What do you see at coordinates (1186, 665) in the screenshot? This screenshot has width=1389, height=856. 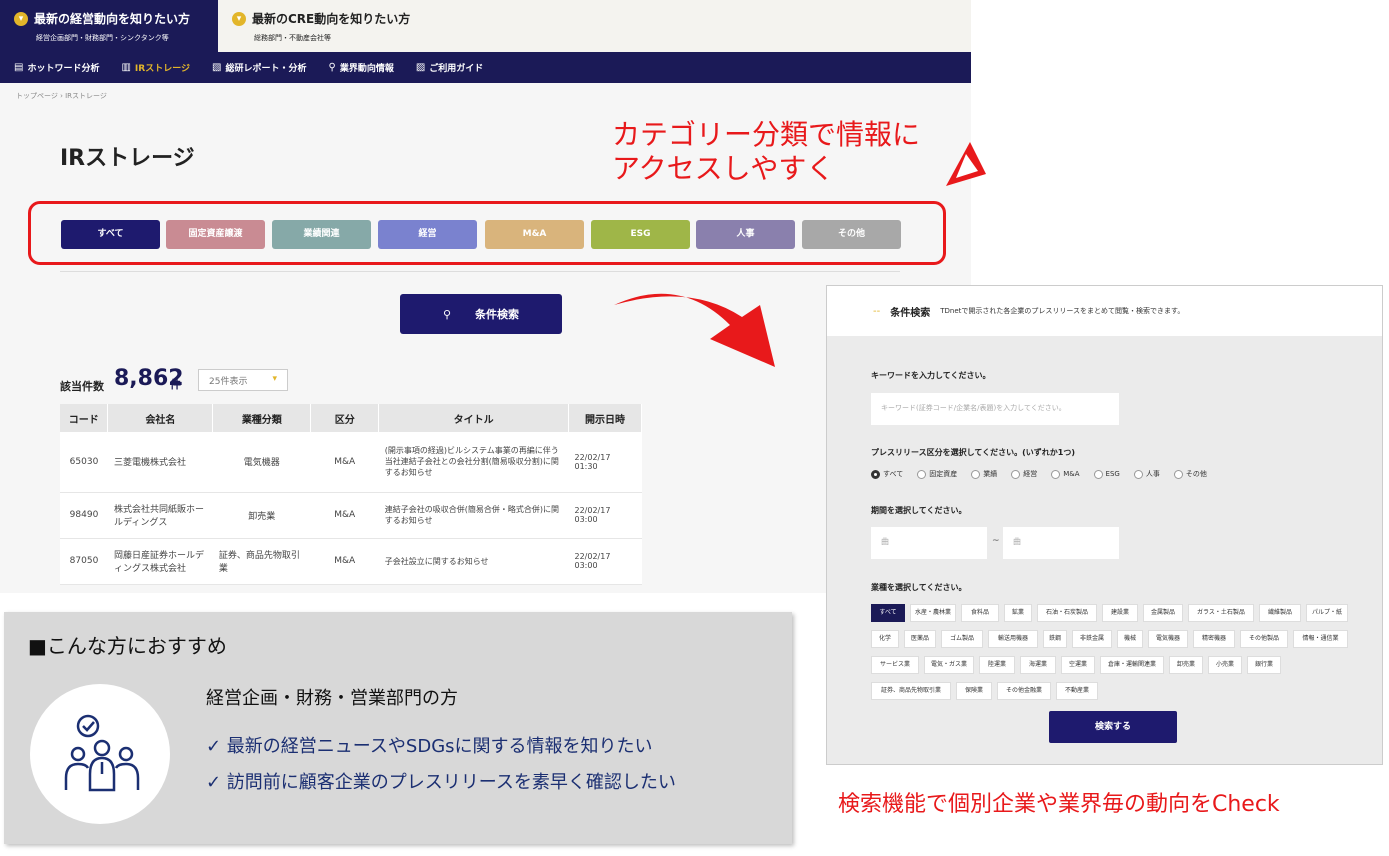 I see `industry-chip: 卸売業` at bounding box center [1186, 665].